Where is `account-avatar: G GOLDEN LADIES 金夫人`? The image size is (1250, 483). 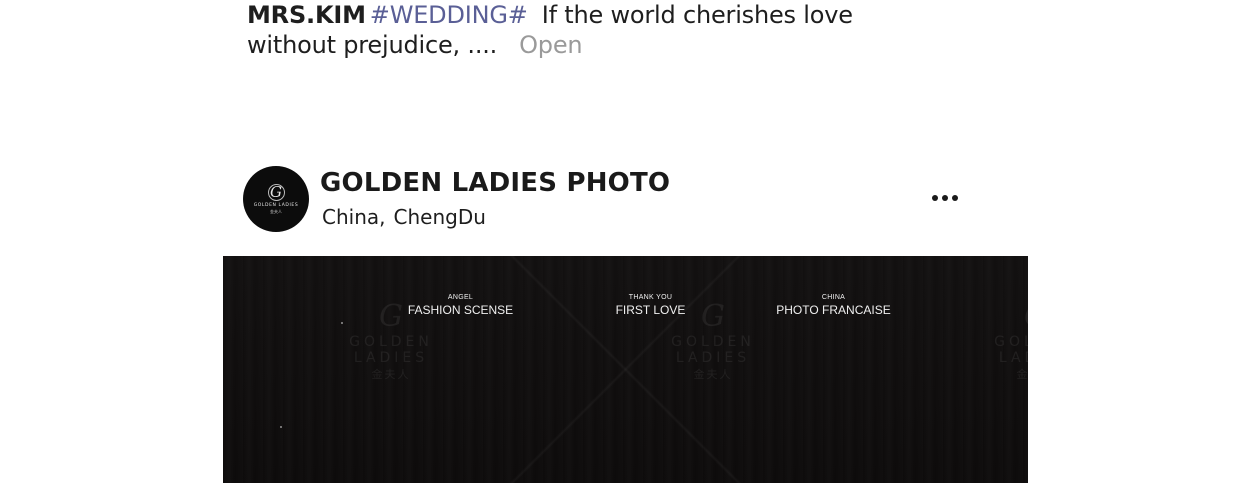
account-avatar: G GOLDEN LADIES 金夫人 is located at coordinates (276, 199).